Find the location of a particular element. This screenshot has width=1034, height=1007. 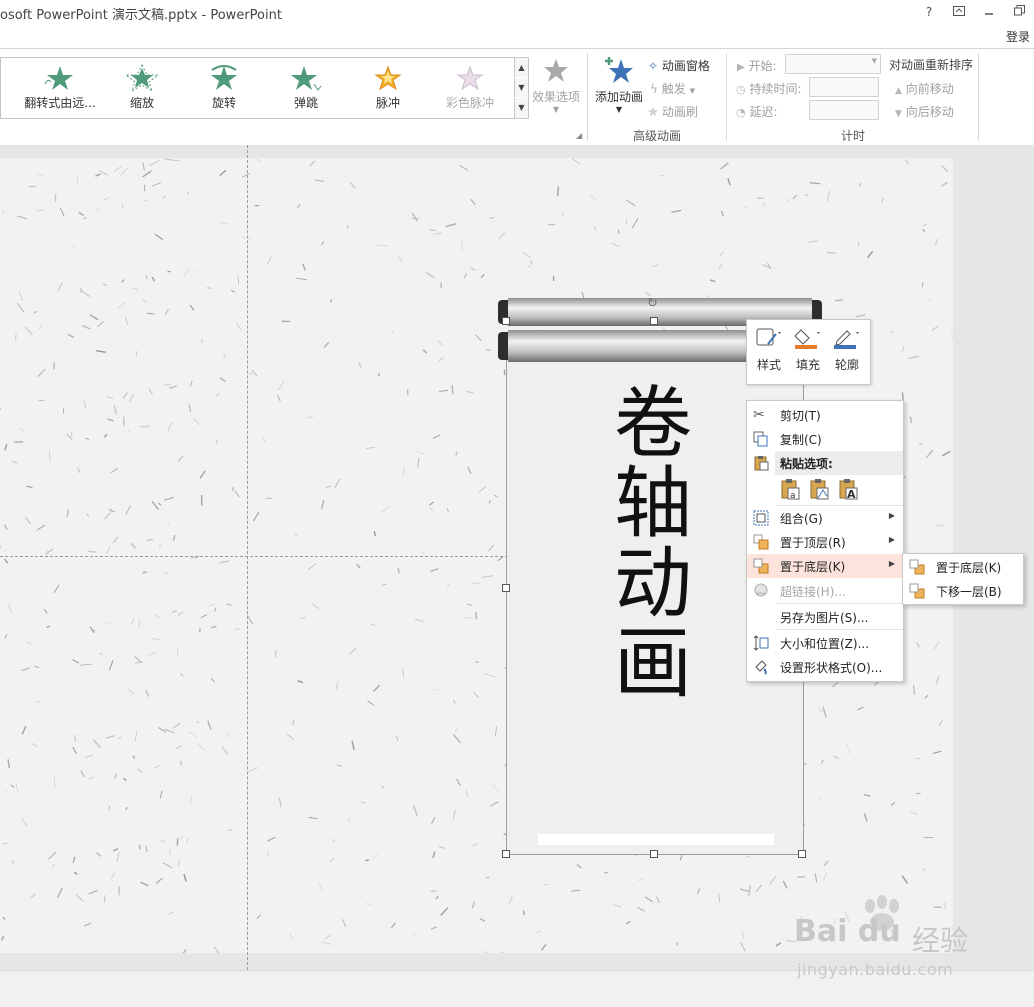

menu-separator is located at coordinates (840, 629).